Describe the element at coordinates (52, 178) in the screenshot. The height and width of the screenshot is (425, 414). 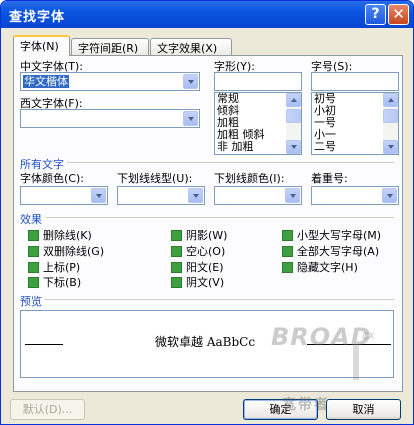
I see `font-color-label: 字体颜色(C):` at that location.